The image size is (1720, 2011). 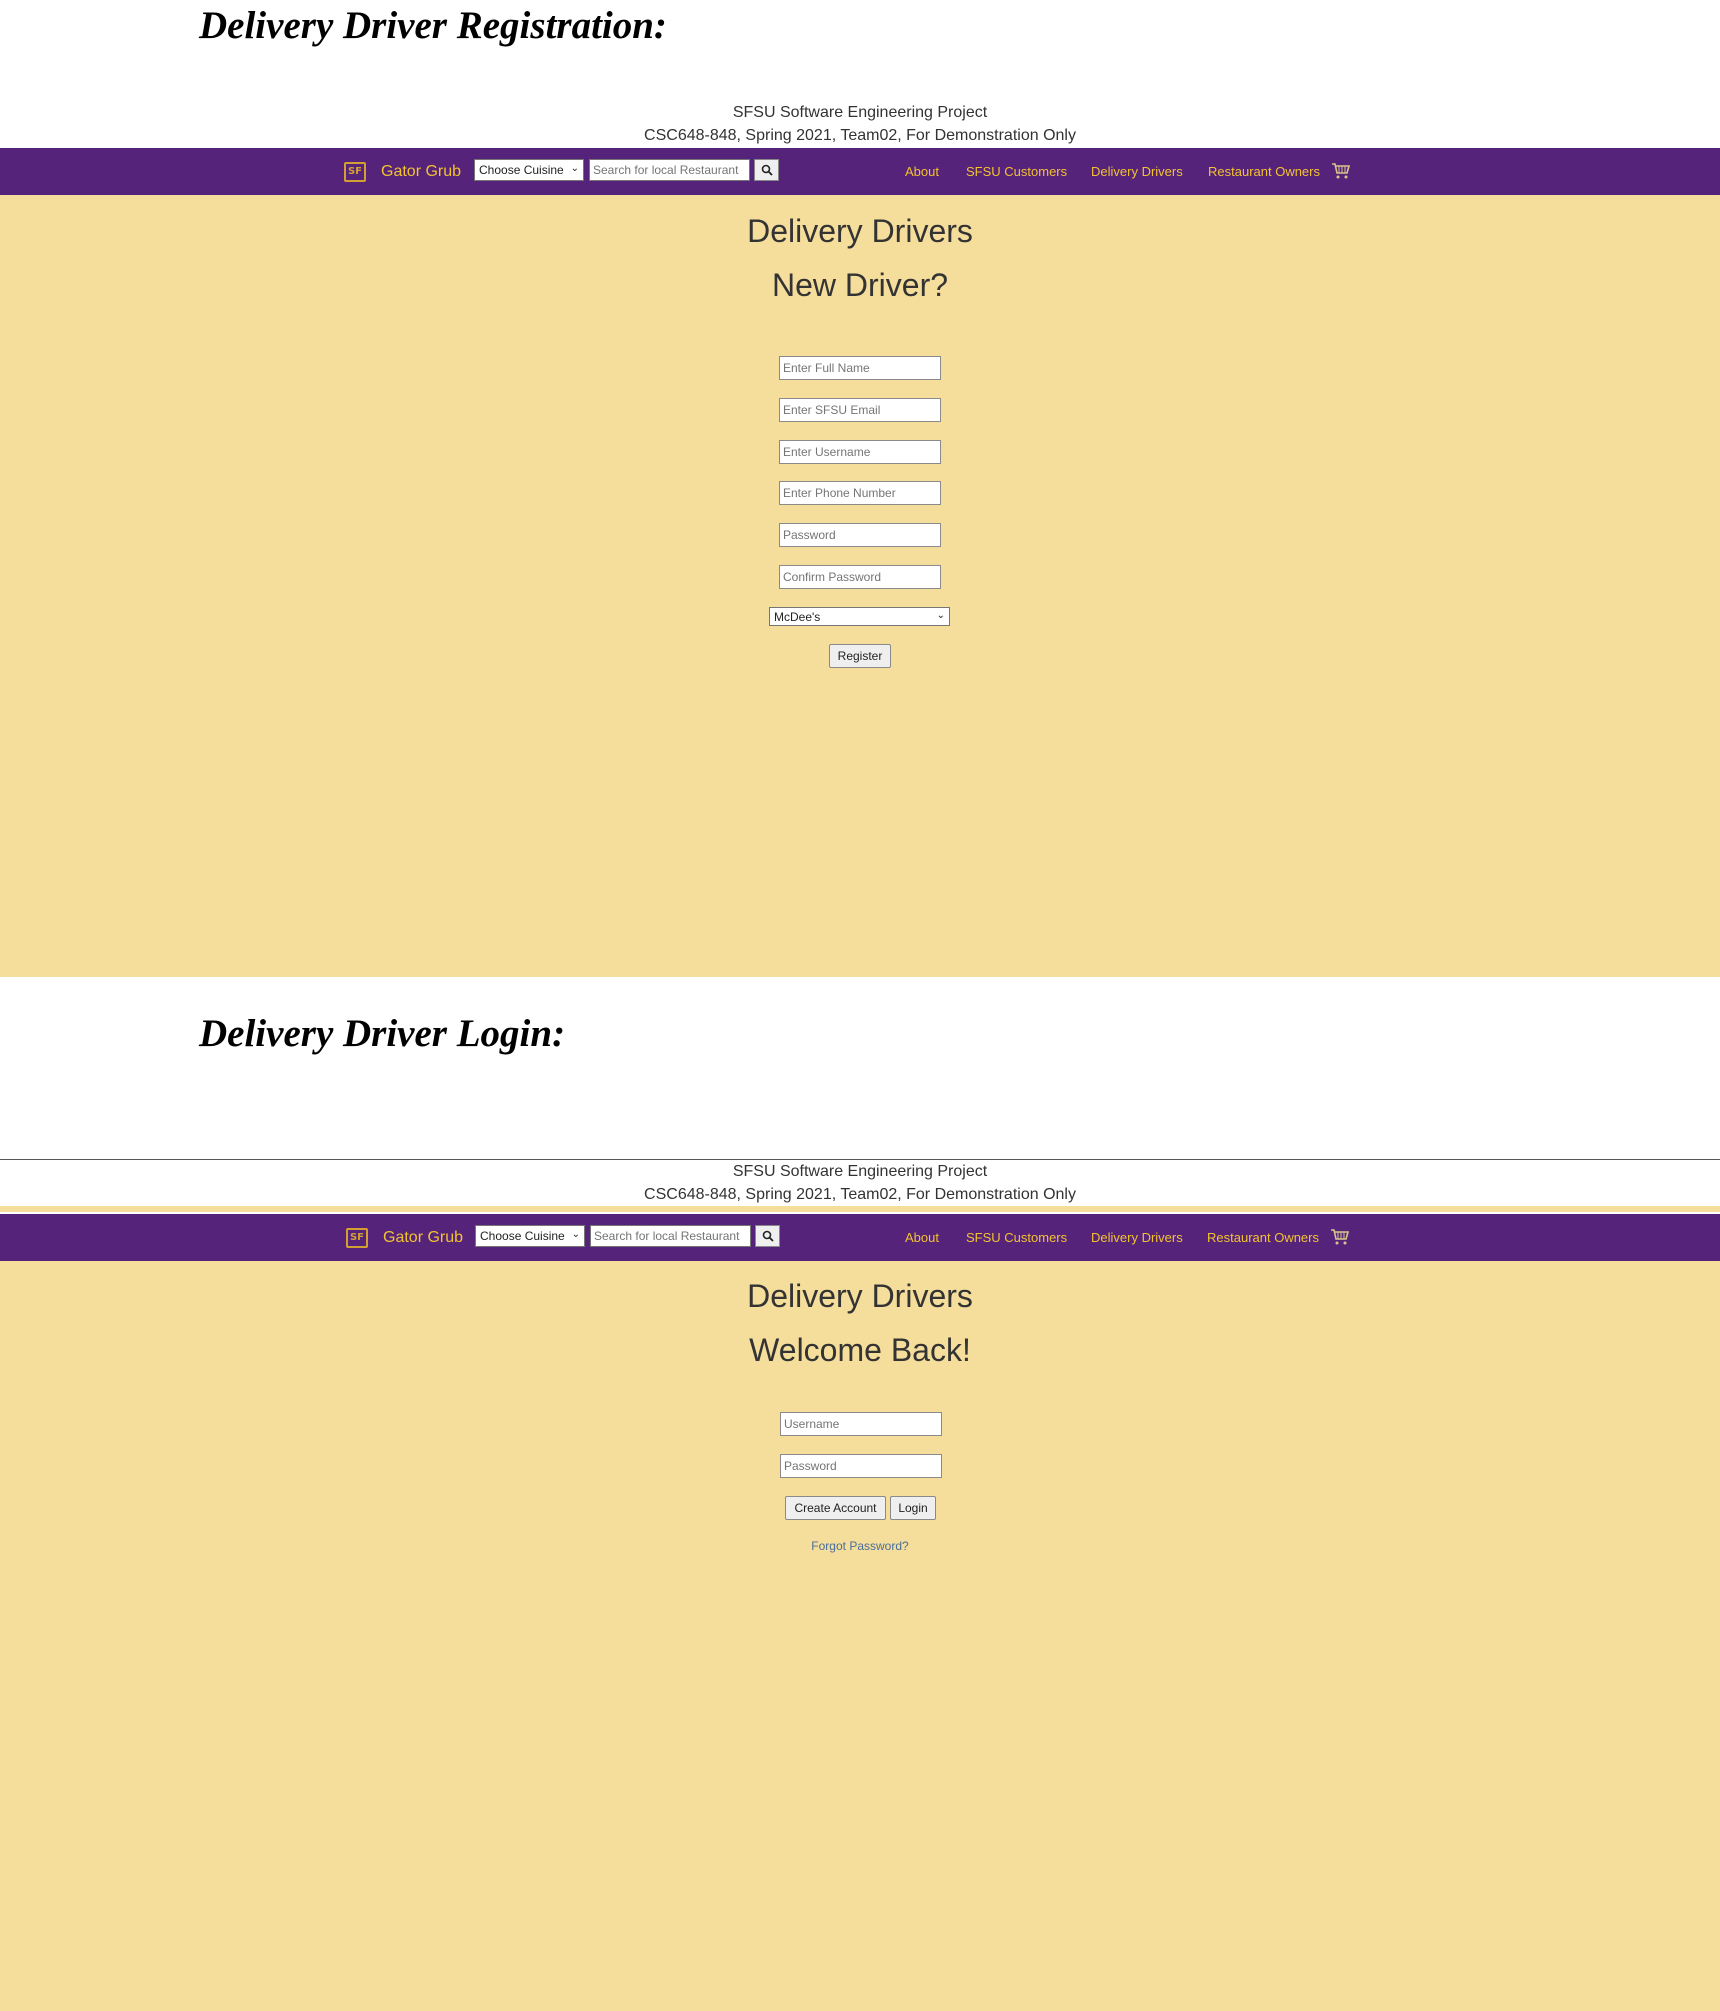 I want to click on page-subtitle: New Driver?, so click(x=860, y=285).